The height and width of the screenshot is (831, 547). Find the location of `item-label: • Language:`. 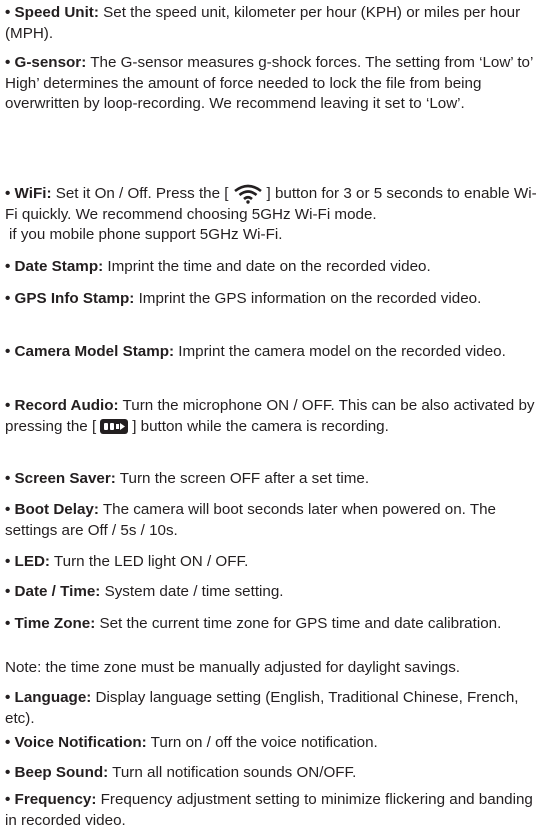

item-label: • Language: is located at coordinates (48, 697).